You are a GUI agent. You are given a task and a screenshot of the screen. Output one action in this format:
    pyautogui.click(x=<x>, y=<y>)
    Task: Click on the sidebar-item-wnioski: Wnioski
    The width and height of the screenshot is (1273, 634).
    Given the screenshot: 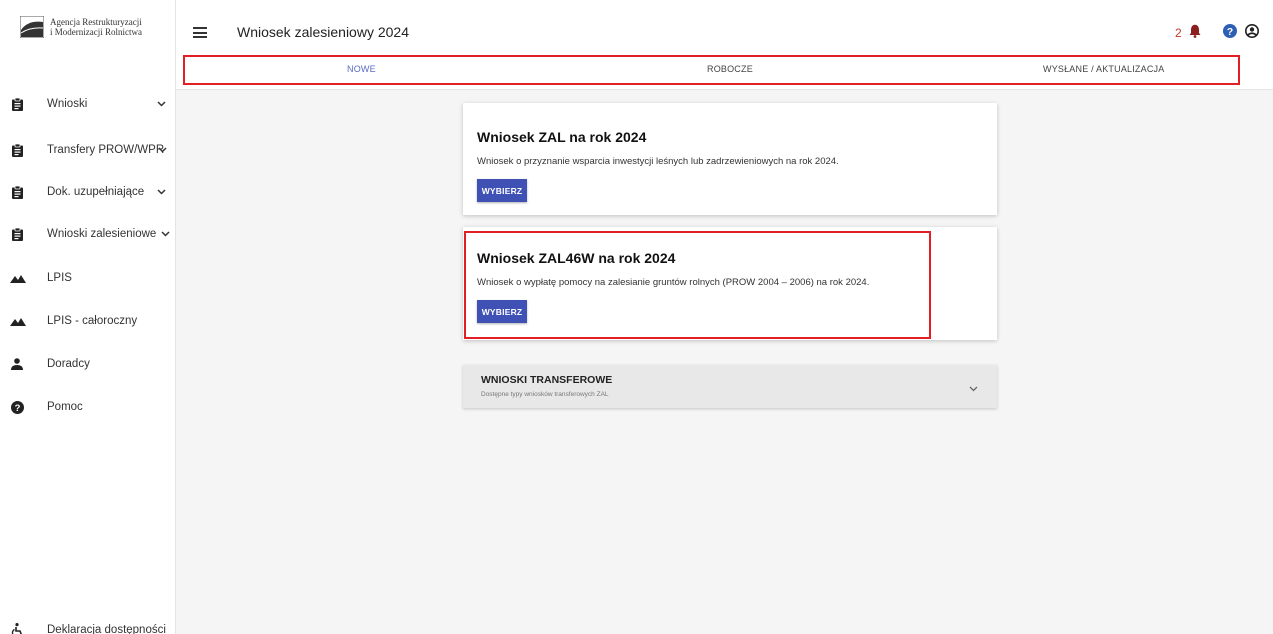 What is the action you would take?
    pyautogui.click(x=88, y=104)
    